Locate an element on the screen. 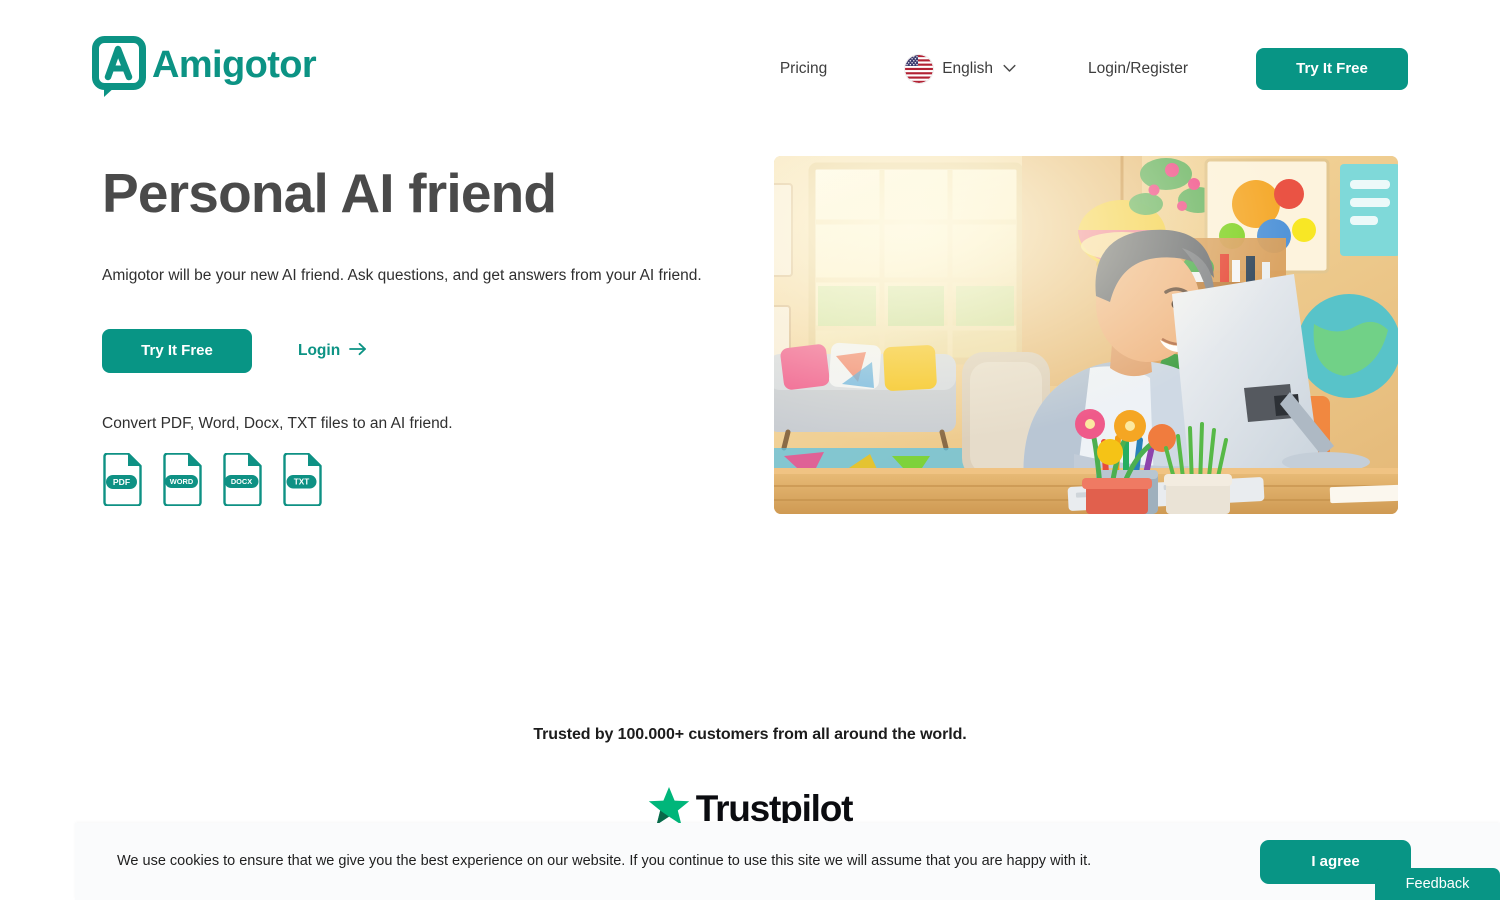 This screenshot has height=900, width=1500. us-flag-icon is located at coordinates (919, 69).